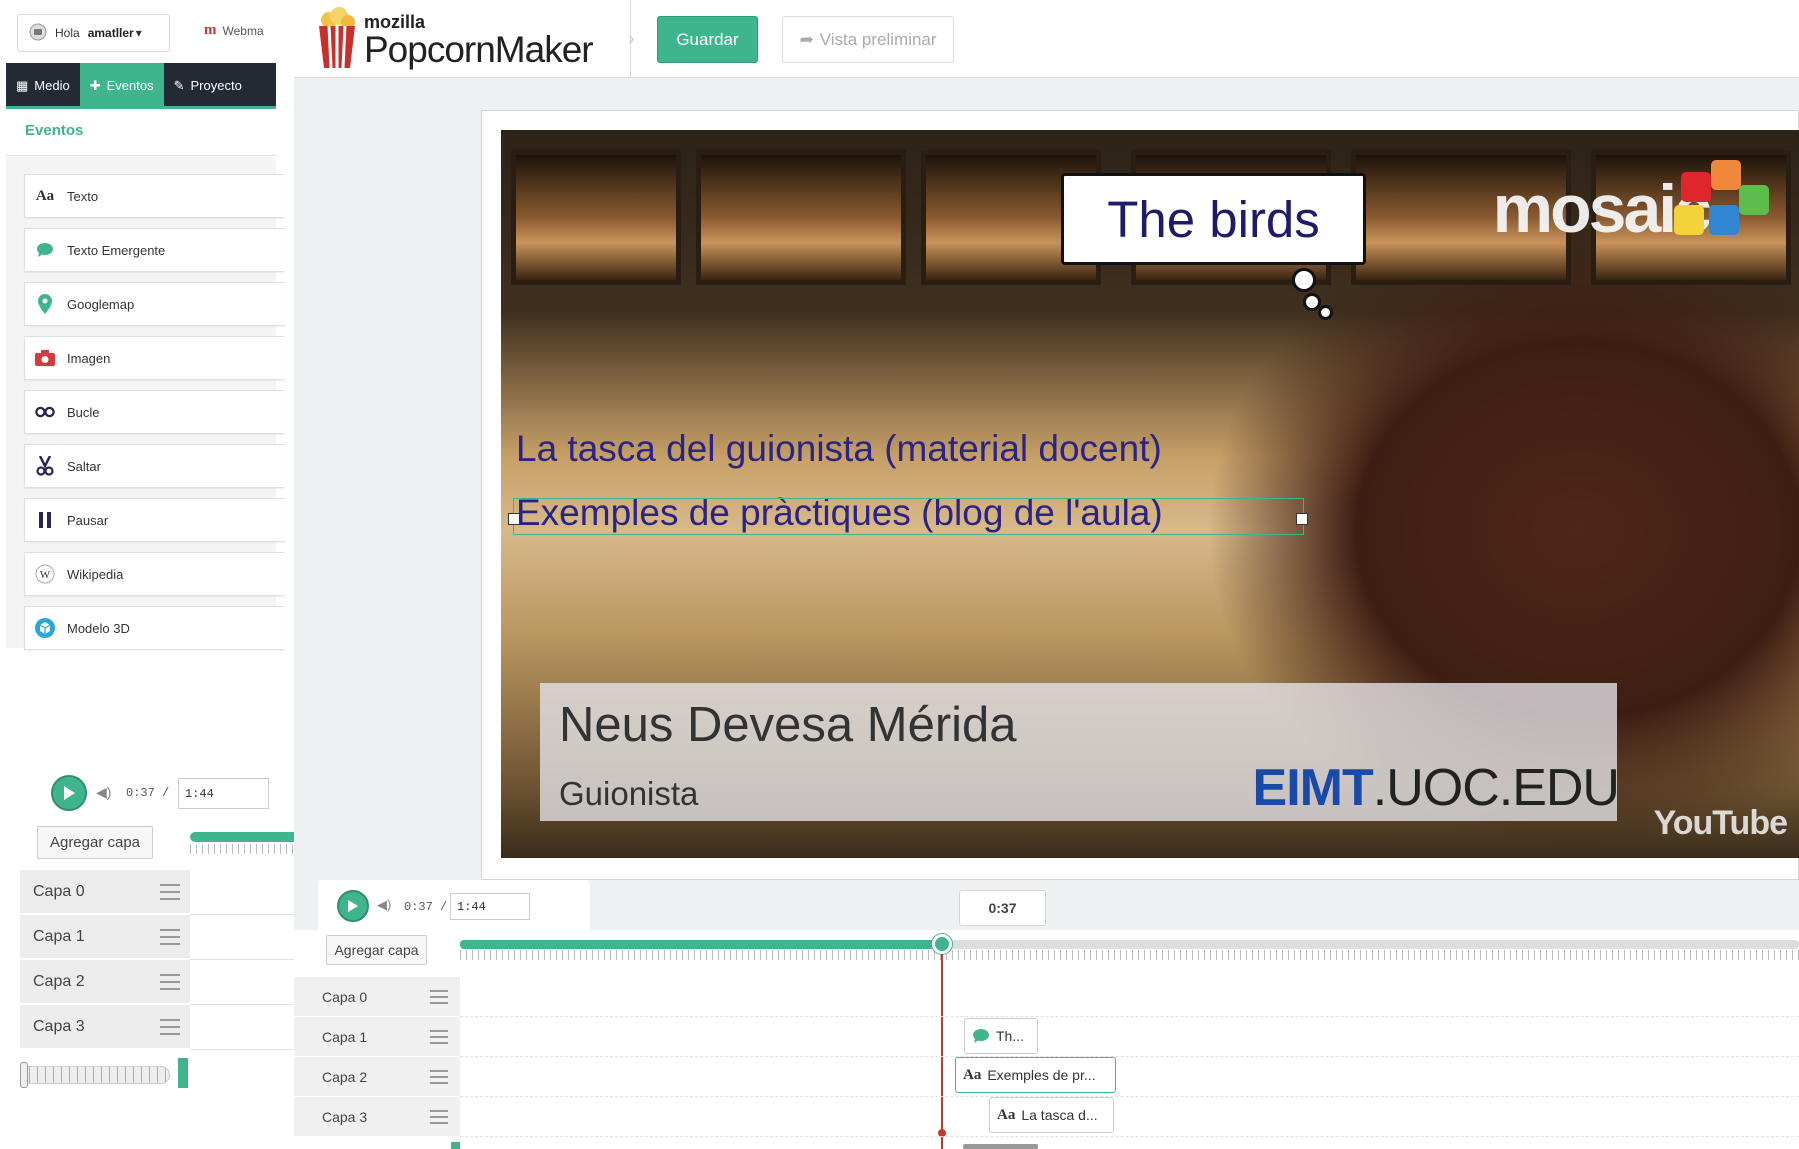 This screenshot has width=1799, height=1149. What do you see at coordinates (110, 33) in the screenshot?
I see `user-name: amatller` at bounding box center [110, 33].